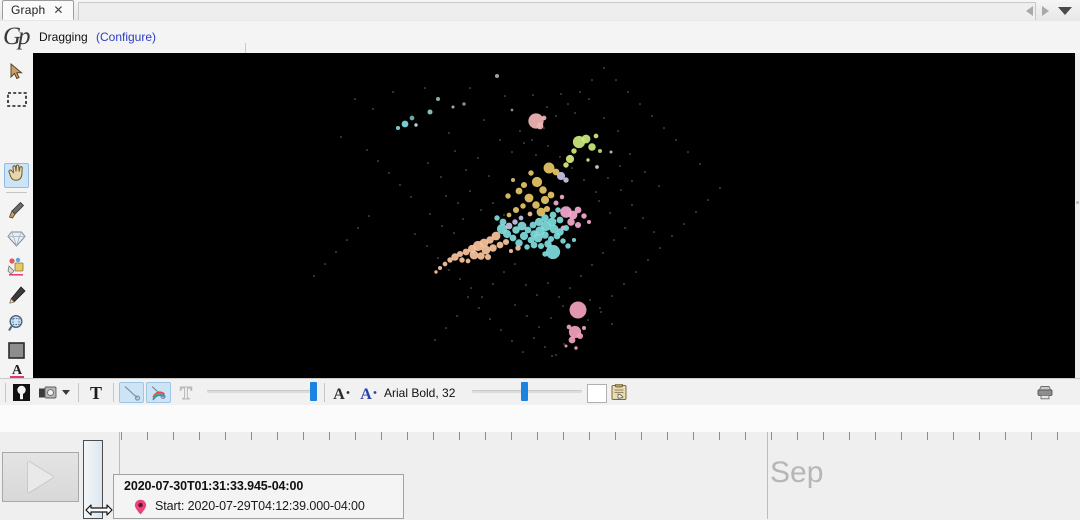  I want to click on timeline-gridline, so click(767, 475).